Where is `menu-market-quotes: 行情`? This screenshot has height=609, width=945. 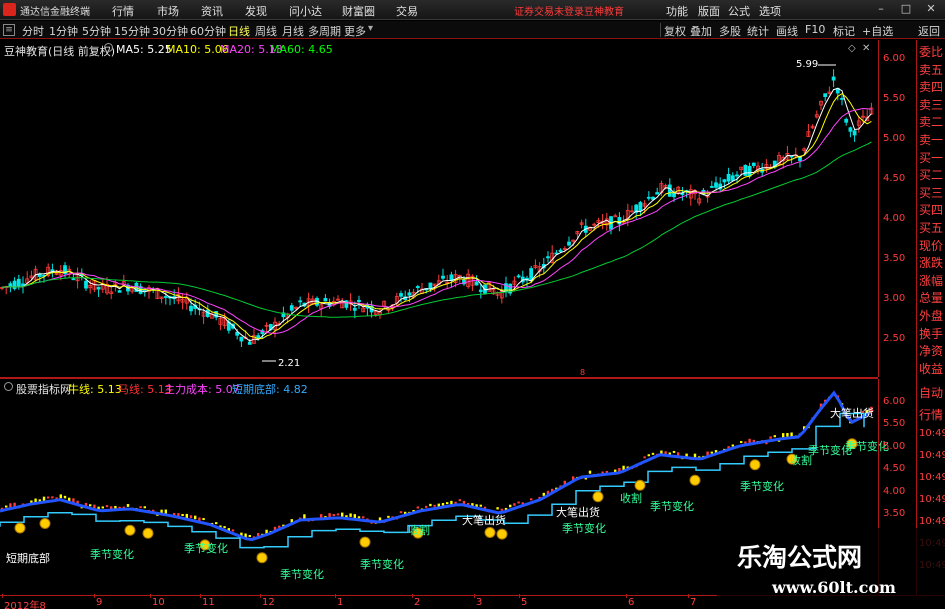
menu-market-quotes: 行情 is located at coordinates (123, 11).